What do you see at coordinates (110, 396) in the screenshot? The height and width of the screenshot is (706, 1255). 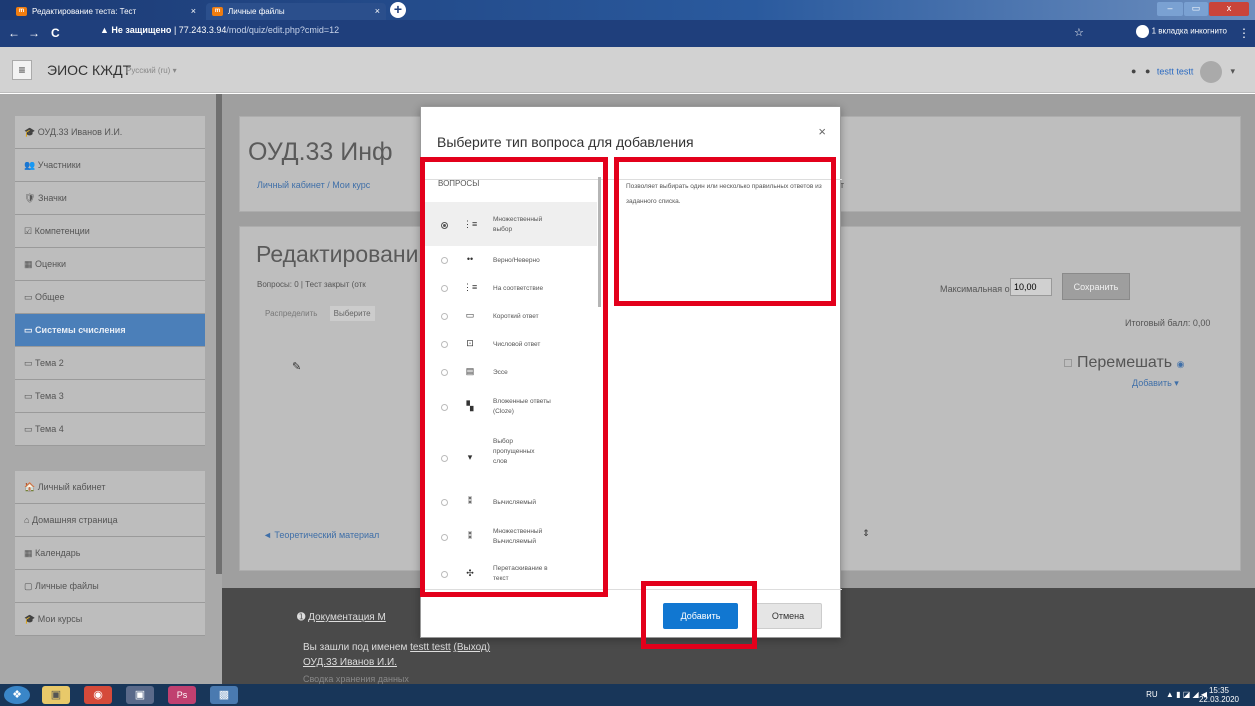 I see `sidebar-item-topic-3: ▭ Тема 3` at bounding box center [110, 396].